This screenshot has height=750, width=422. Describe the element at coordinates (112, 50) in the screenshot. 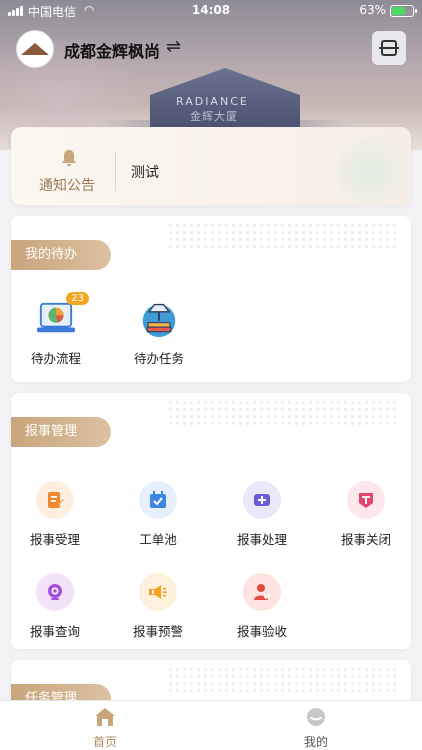

I see `project-name: 成都金辉枫尚` at that location.